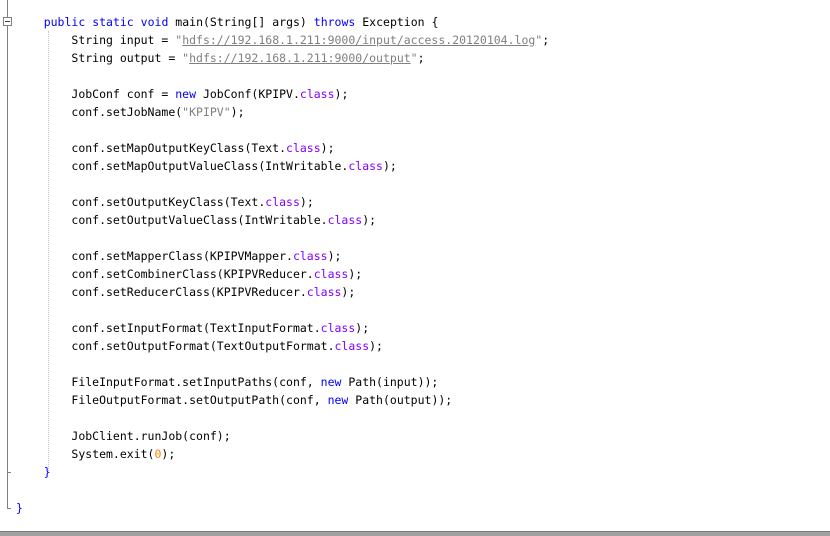 The width and height of the screenshot is (830, 536). Describe the element at coordinates (282, 436) in the screenshot. I see `code-line: JobClient.runJob(conf);` at that location.